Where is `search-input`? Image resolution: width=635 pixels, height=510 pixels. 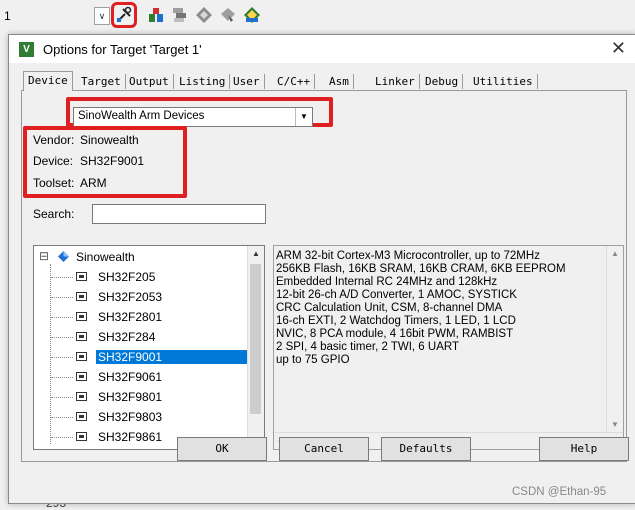 search-input is located at coordinates (179, 214).